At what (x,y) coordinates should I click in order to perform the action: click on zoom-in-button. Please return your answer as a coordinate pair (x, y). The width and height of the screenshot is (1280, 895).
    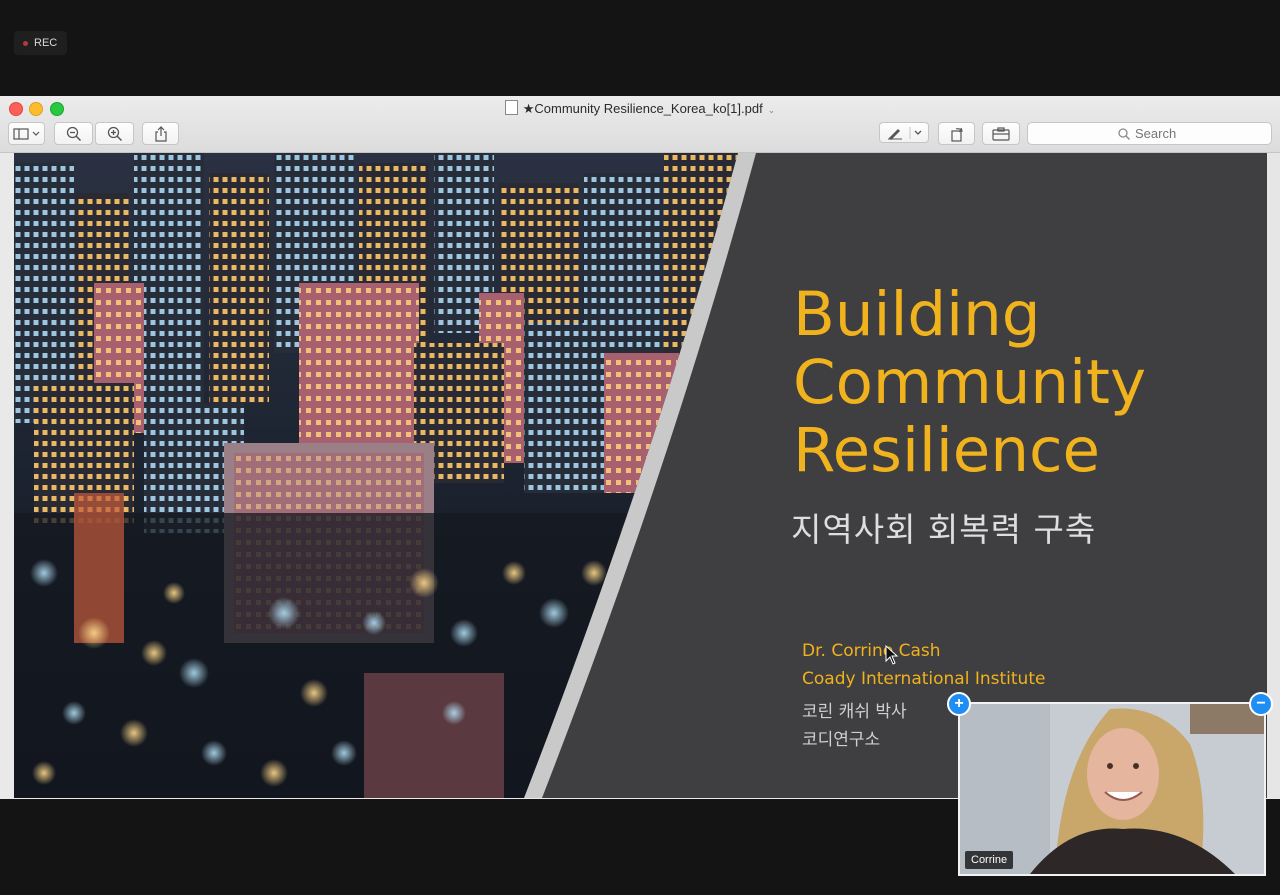
    Looking at the image, I should click on (114, 133).